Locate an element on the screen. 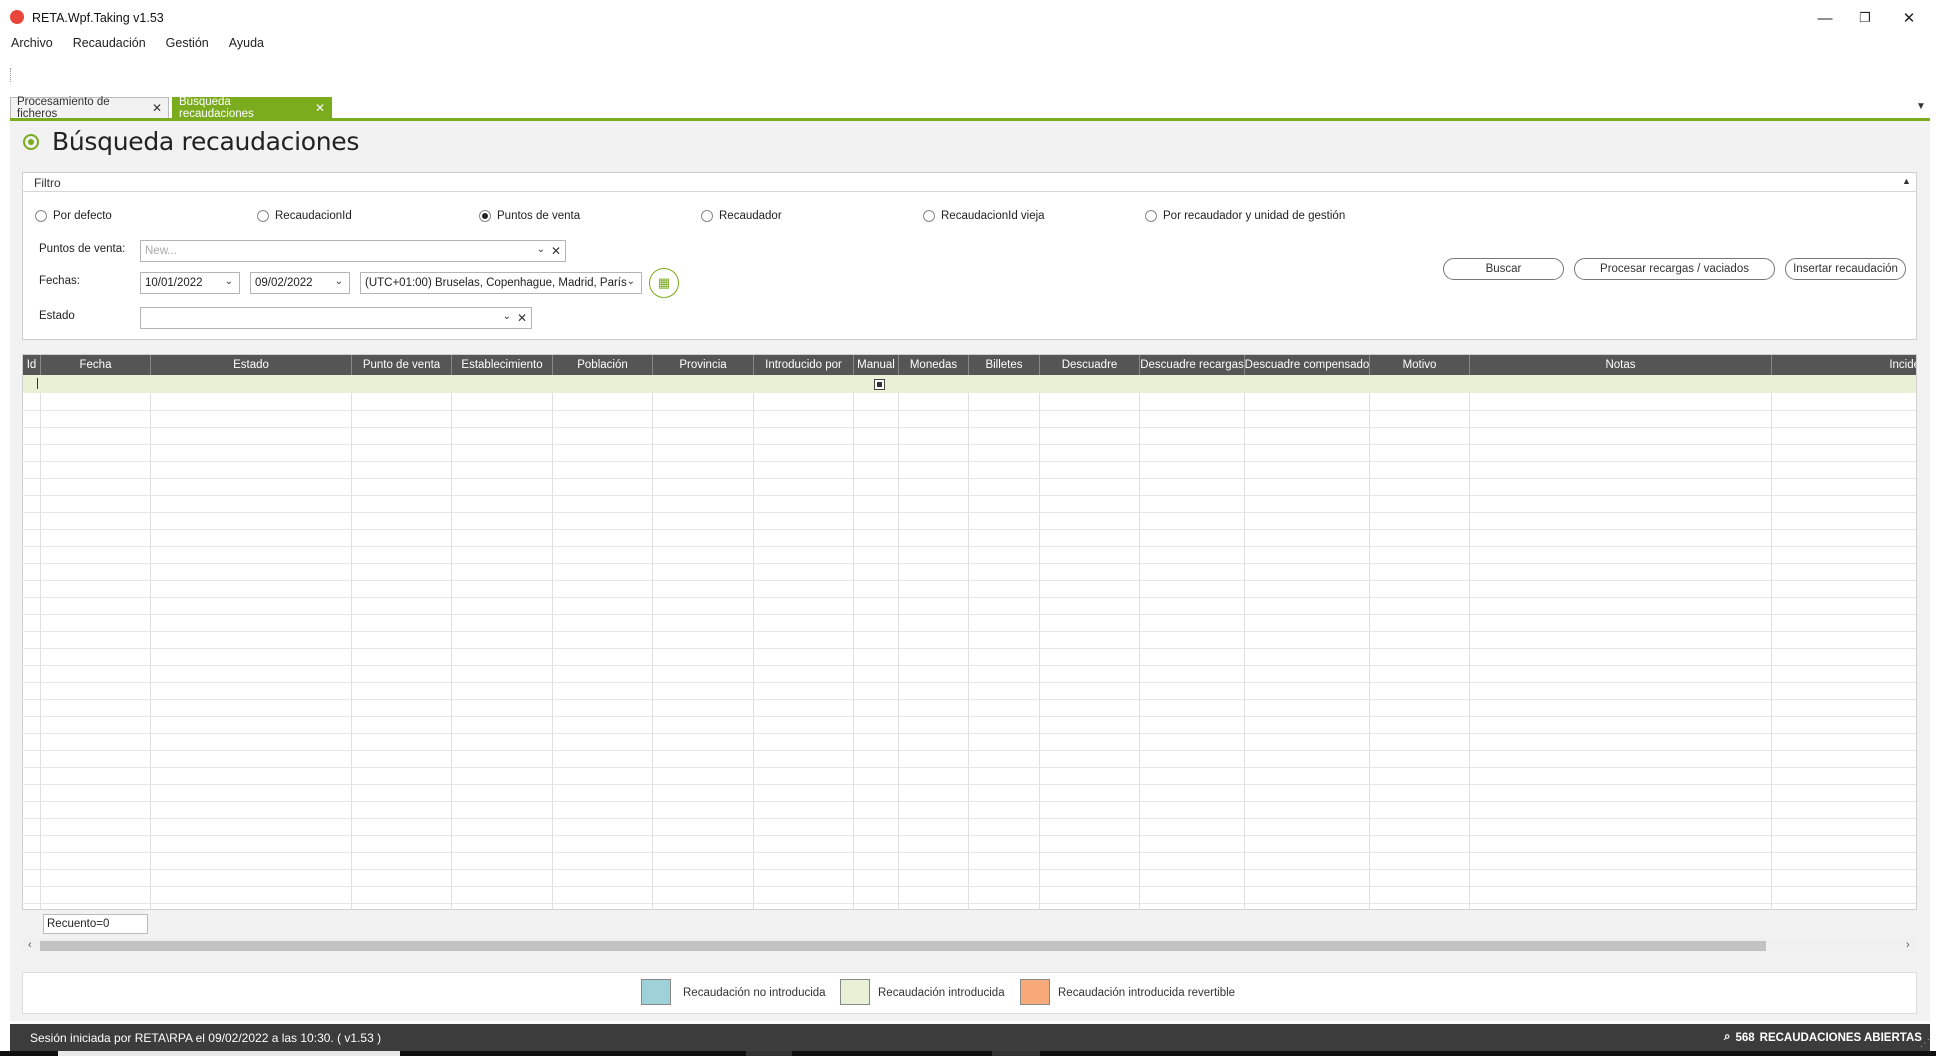  legend-swatch-revertible is located at coordinates (1035, 992).